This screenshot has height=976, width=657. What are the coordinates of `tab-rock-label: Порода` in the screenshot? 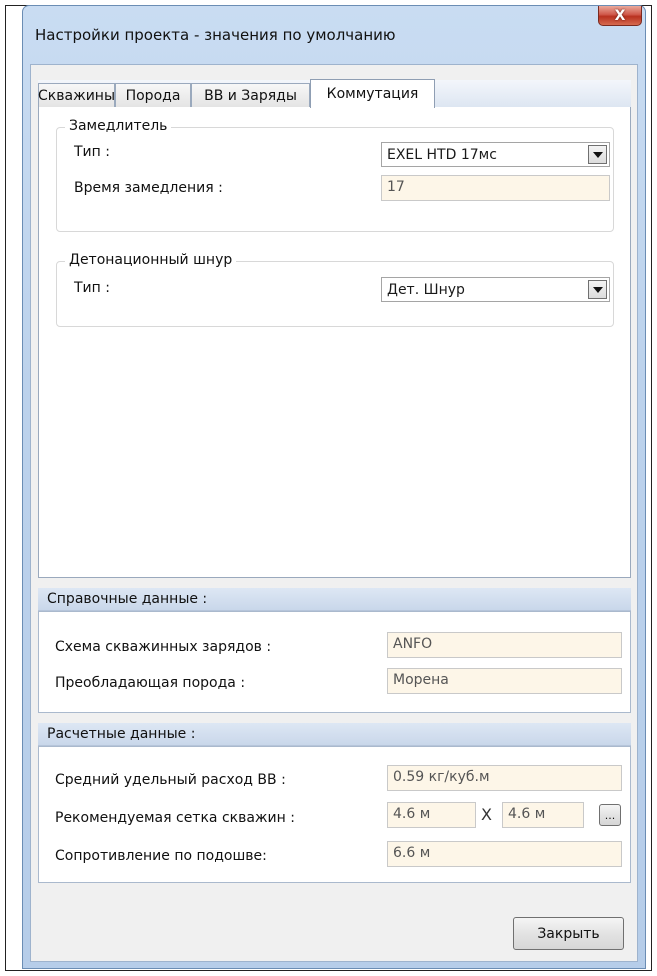 It's located at (153, 95).